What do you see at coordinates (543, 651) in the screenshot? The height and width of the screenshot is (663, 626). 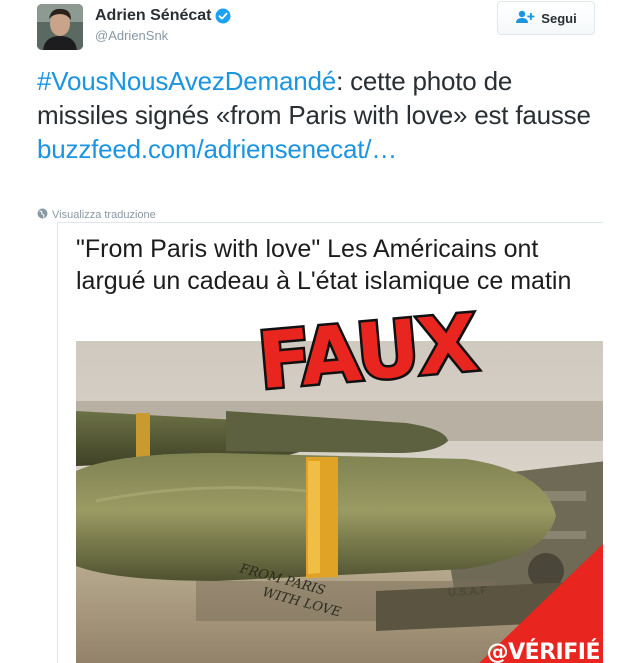 I see `verifie-badge: @VÉRIFIÉ` at bounding box center [543, 651].